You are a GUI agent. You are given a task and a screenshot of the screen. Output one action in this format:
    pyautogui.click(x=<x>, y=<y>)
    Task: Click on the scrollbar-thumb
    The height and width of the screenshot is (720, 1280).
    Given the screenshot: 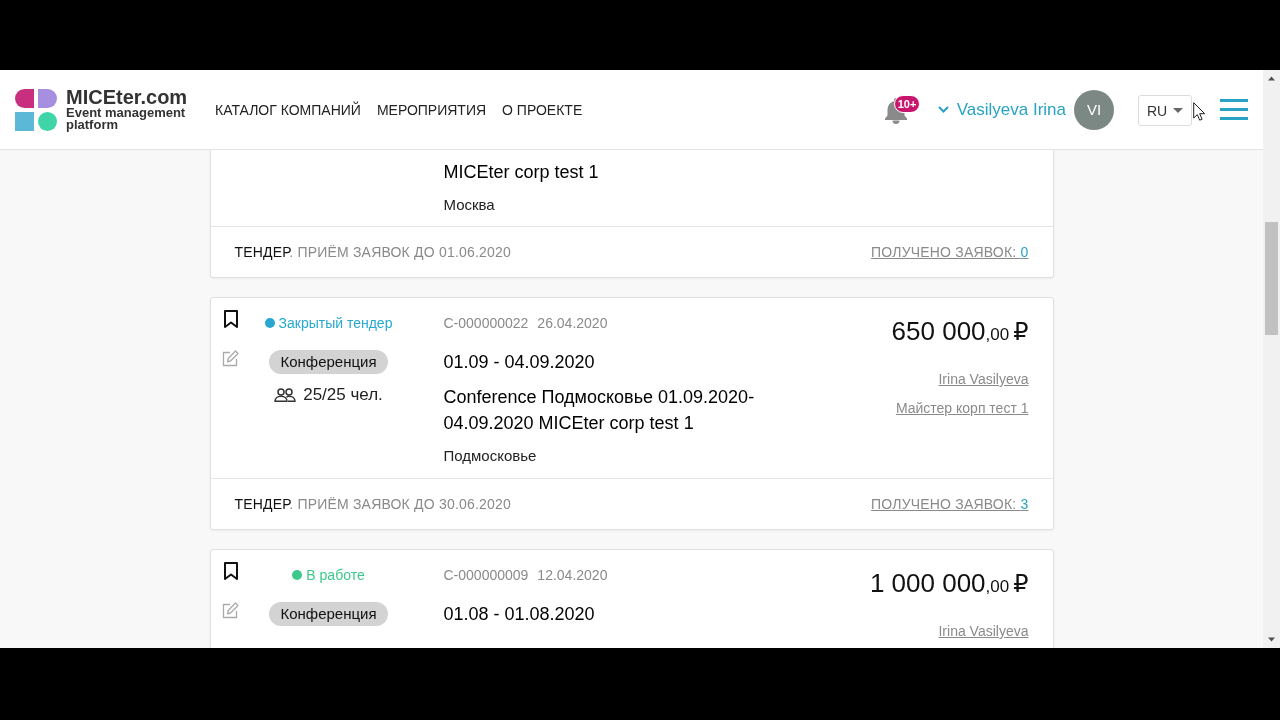 What is the action you would take?
    pyautogui.click(x=1271, y=278)
    